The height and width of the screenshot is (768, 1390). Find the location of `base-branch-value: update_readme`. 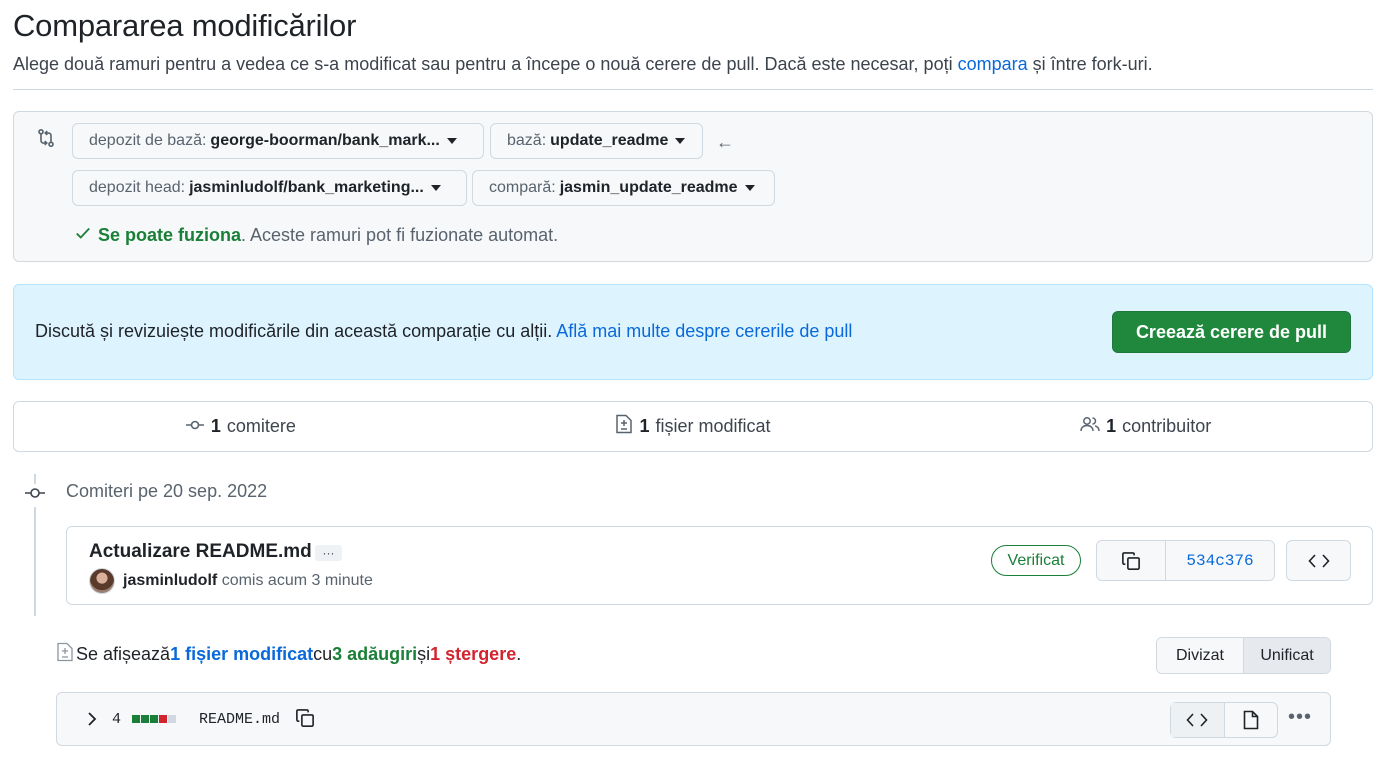

base-branch-value: update_readme is located at coordinates (609, 140).